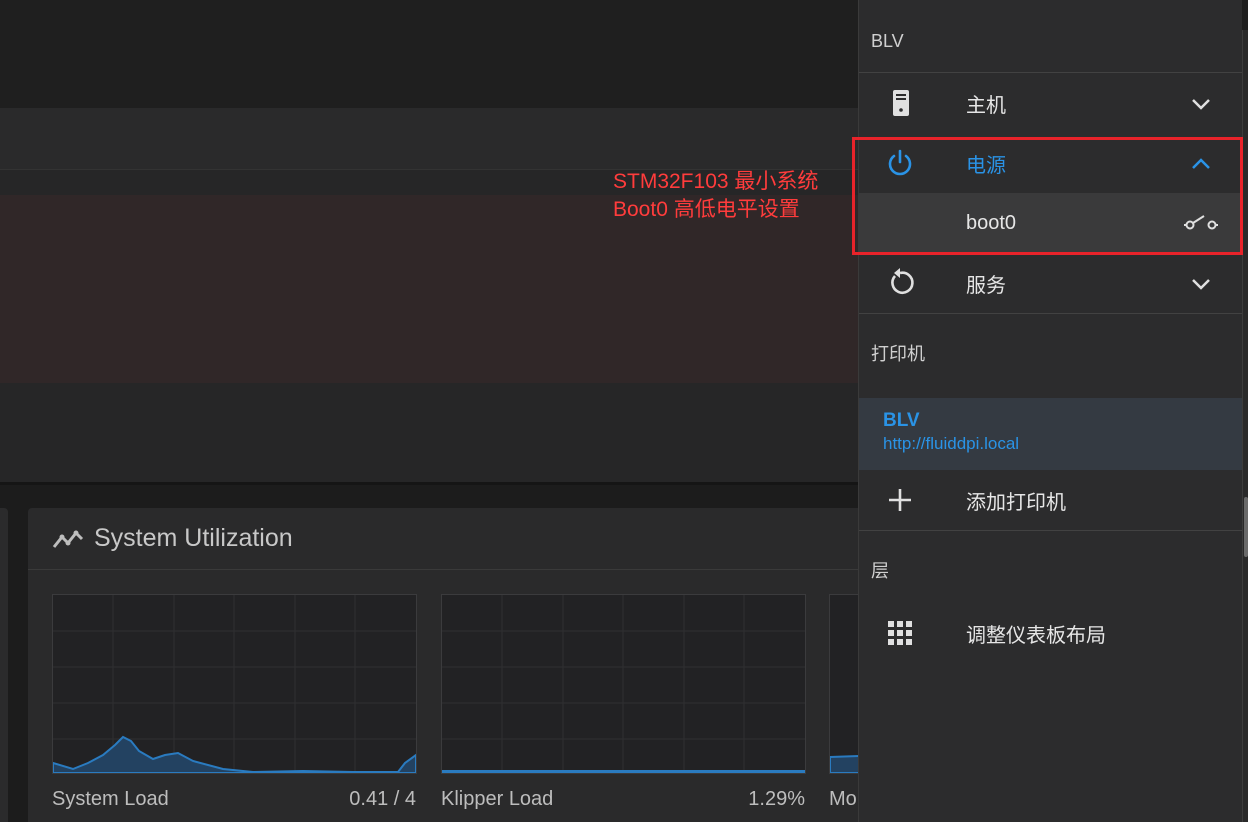 This screenshot has height=822, width=1248. What do you see at coordinates (880, 571) in the screenshot?
I see `section-header-layout: 层` at bounding box center [880, 571].